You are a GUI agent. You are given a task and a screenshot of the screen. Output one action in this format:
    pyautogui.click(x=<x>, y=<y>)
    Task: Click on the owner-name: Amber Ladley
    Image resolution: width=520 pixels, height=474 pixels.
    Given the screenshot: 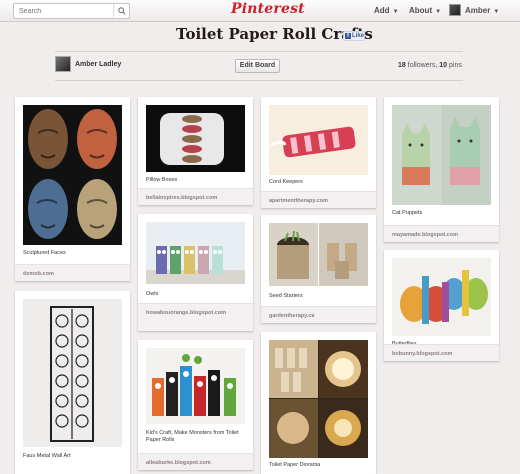 What is the action you would take?
    pyautogui.click(x=98, y=64)
    